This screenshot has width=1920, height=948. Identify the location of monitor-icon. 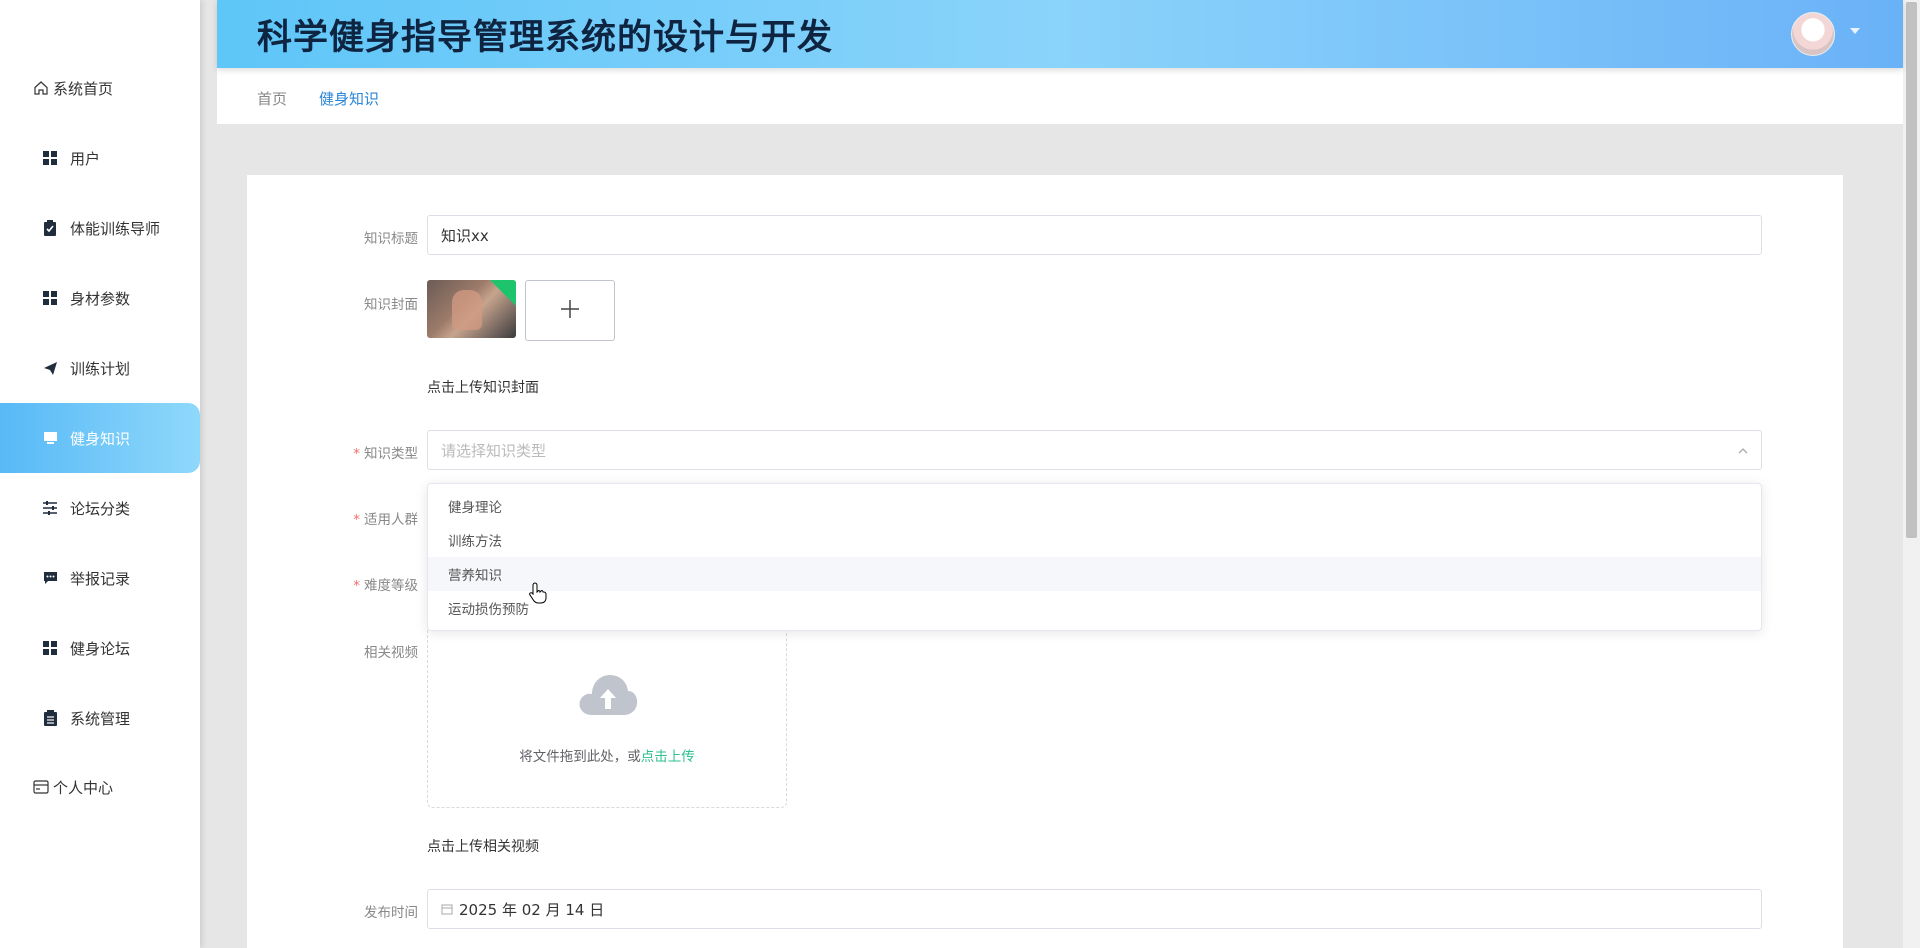
(50, 438).